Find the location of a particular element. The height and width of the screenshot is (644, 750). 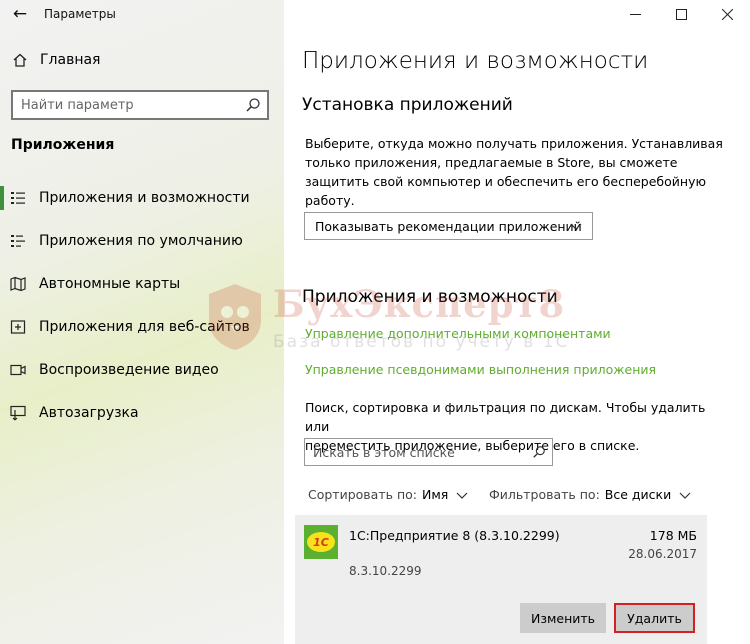

default-apps-icon is located at coordinates (18, 241).